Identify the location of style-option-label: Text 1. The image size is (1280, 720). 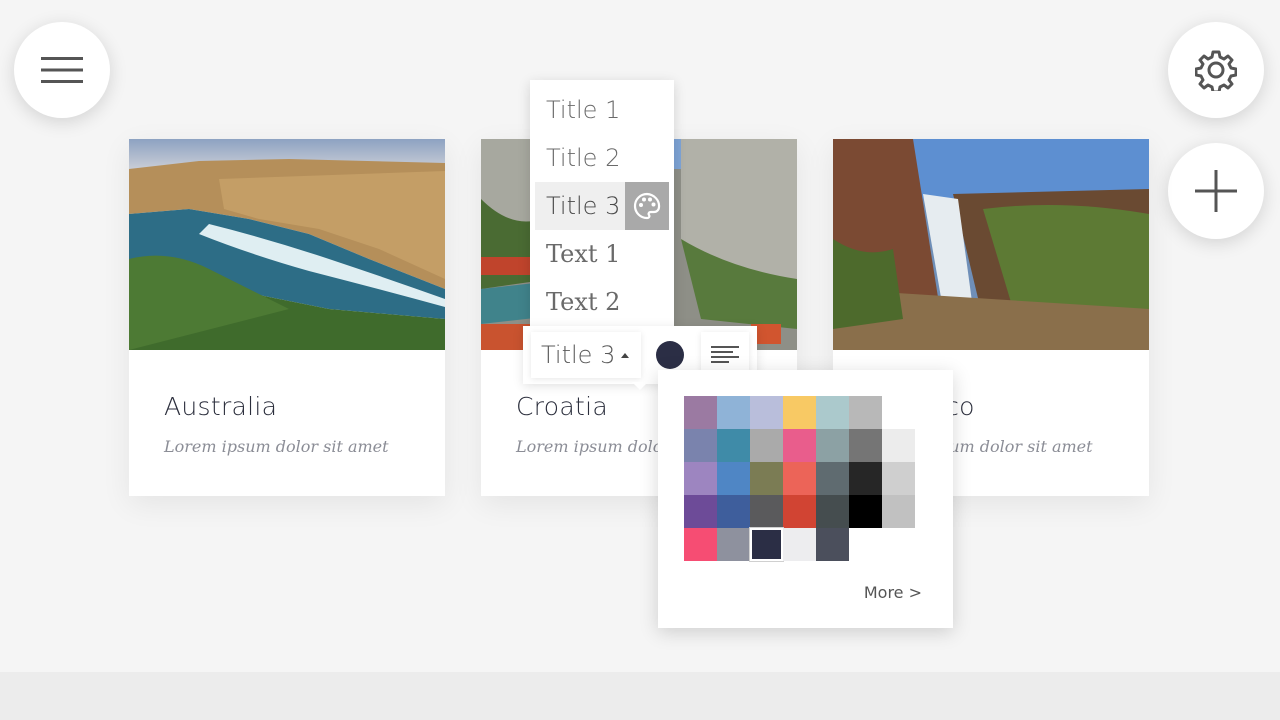
(583, 254).